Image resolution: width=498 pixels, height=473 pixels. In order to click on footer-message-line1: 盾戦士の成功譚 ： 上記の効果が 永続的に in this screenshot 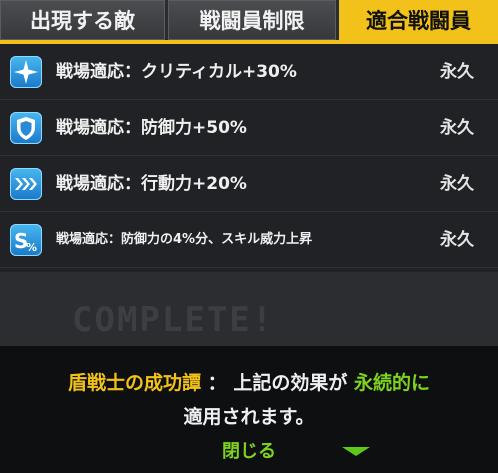, I will do `click(249, 381)`.